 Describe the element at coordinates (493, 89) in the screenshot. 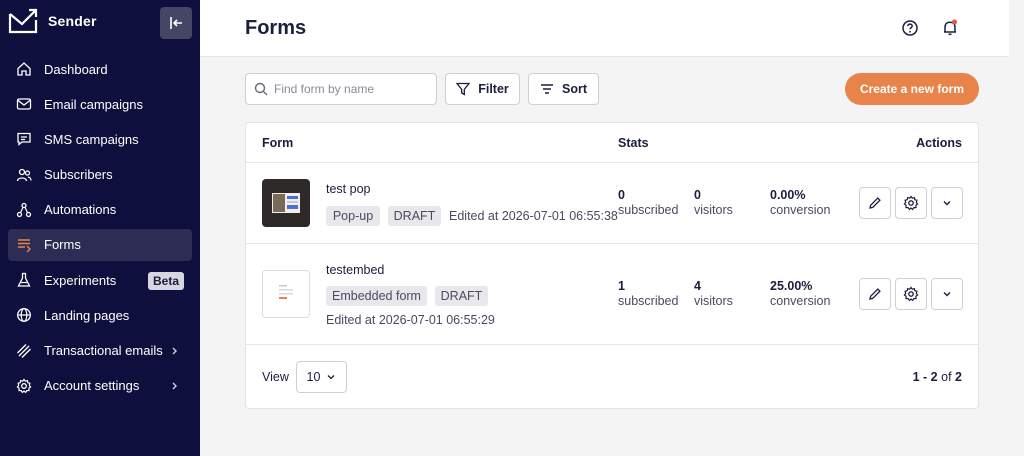

I see `filter-label: Filter` at that location.